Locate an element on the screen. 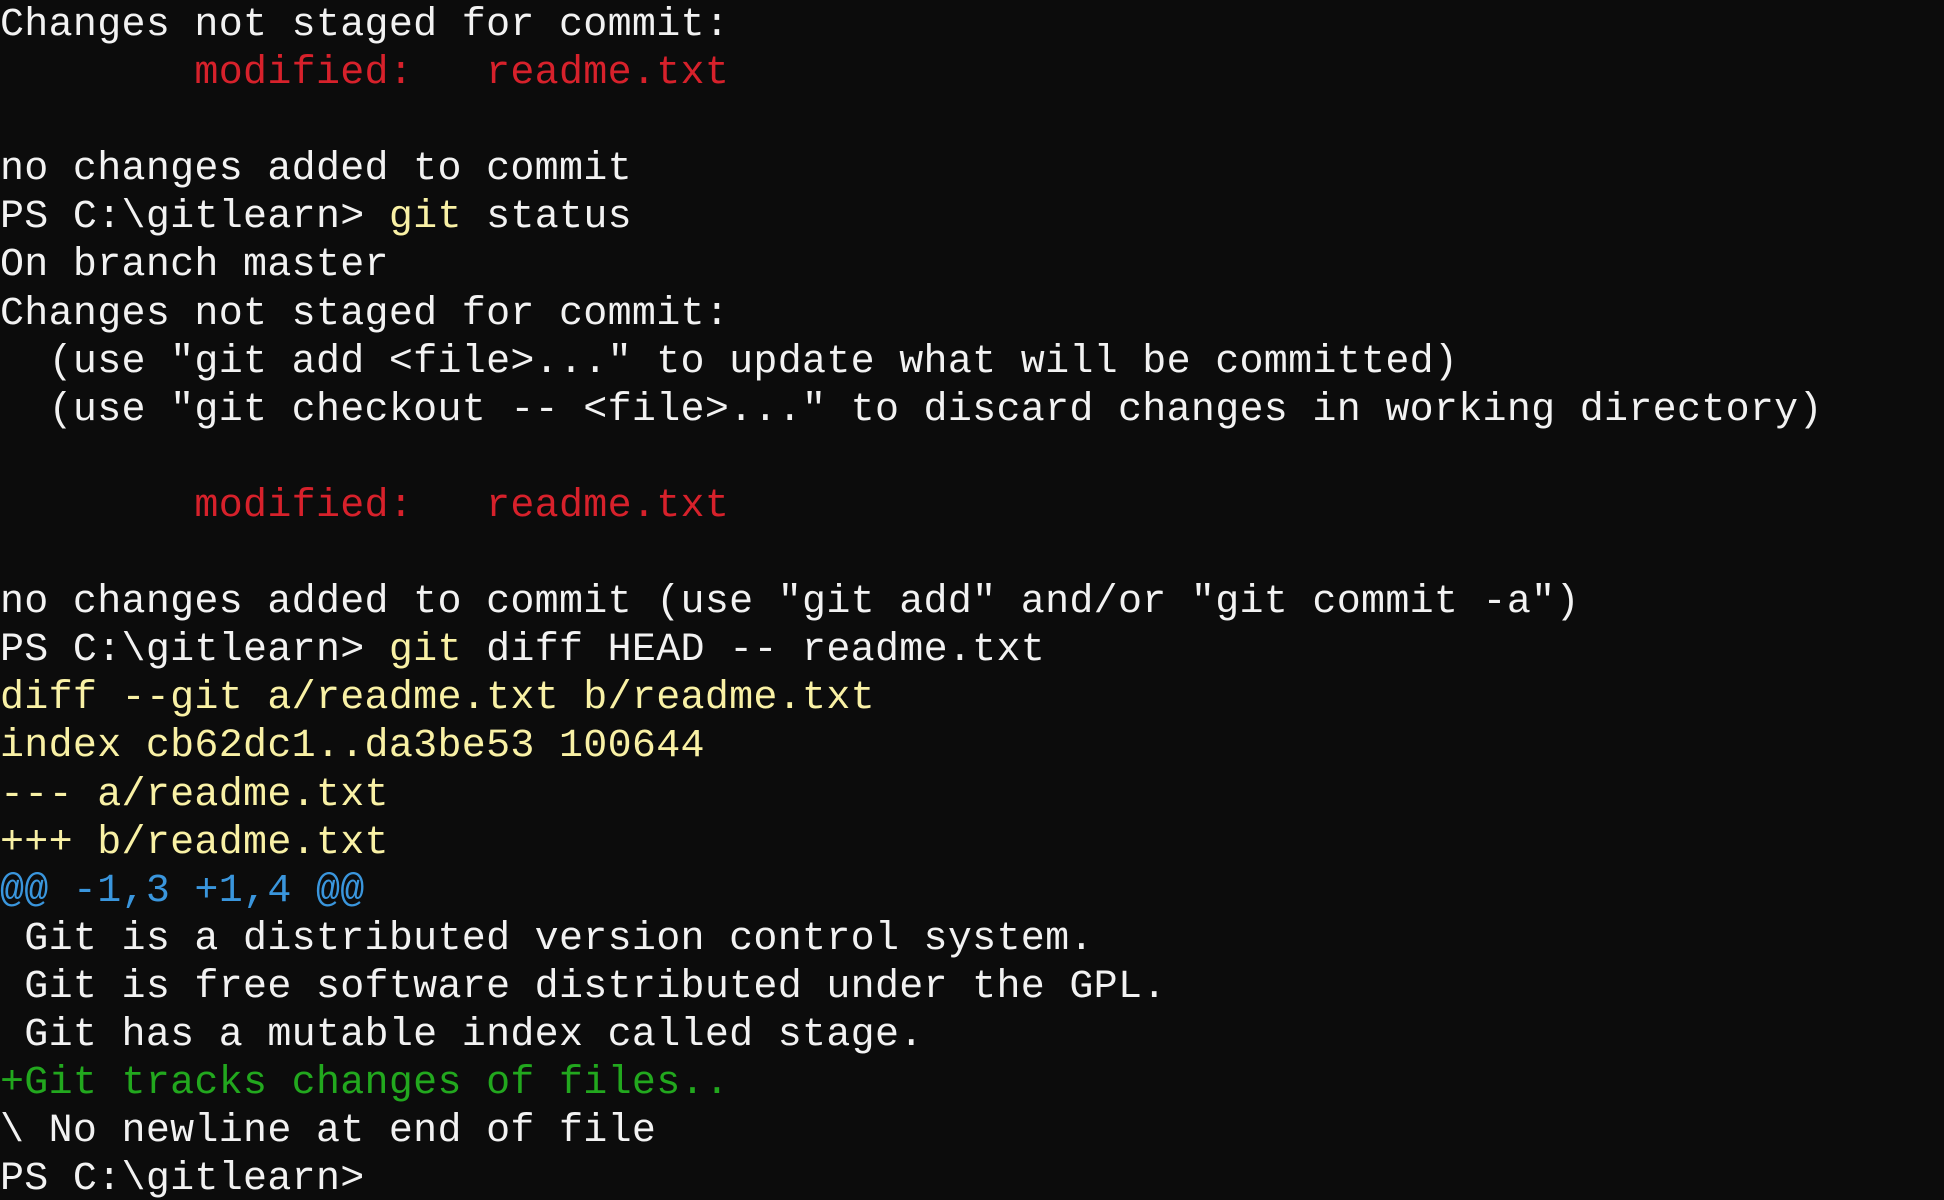 The image size is (1944, 1200). prompt-line: PS C:\gitlearn> is located at coordinates (972, 1178).